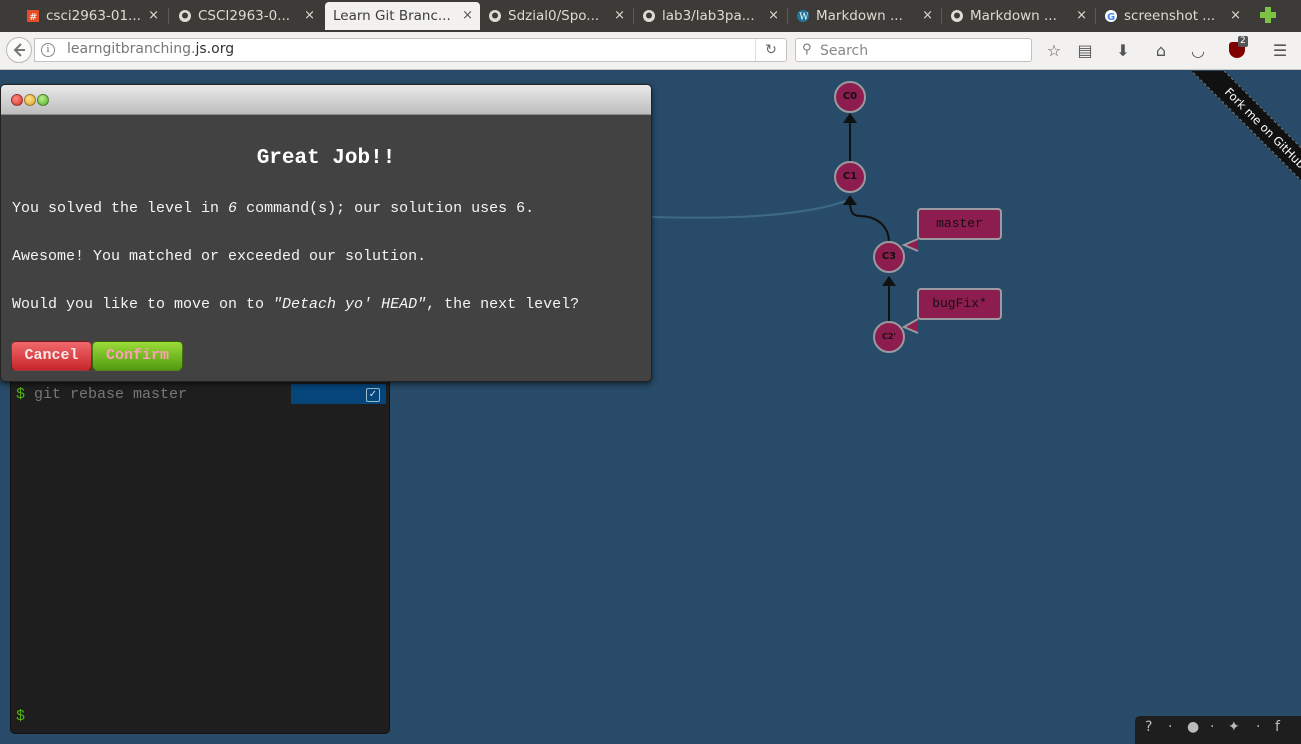 This screenshot has height=744, width=1301. I want to click on help-icon: ?, so click(1148, 727).